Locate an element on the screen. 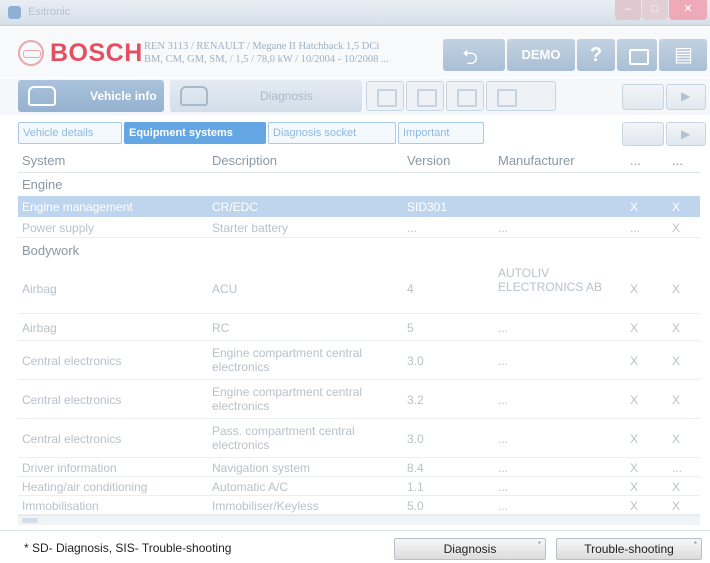 This screenshot has height=563, width=710. brand-name: BOSCH is located at coordinates (96, 53).